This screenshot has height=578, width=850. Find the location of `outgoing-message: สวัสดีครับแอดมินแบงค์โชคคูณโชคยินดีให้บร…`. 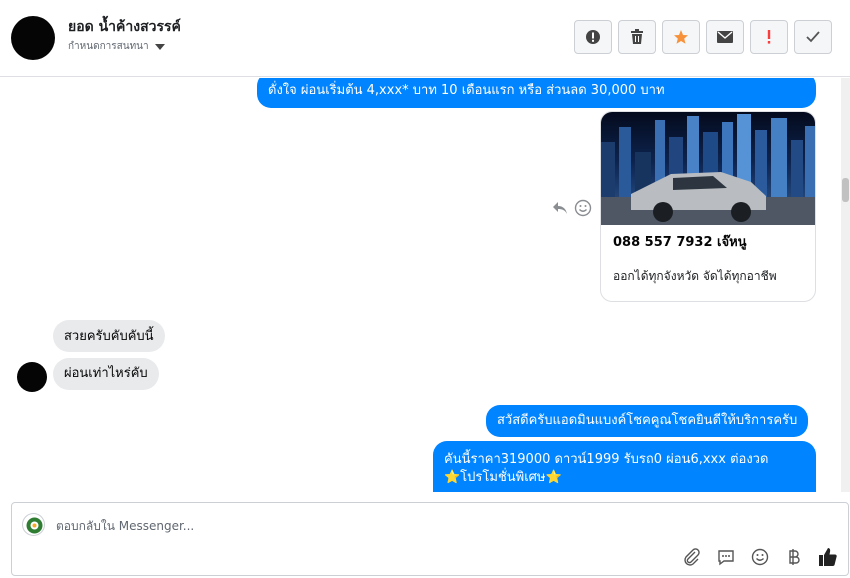

outgoing-message: สวัสดีครับแอดมินแบงค์โชคคูณโชคยินดีให้บร… is located at coordinates (647, 421).